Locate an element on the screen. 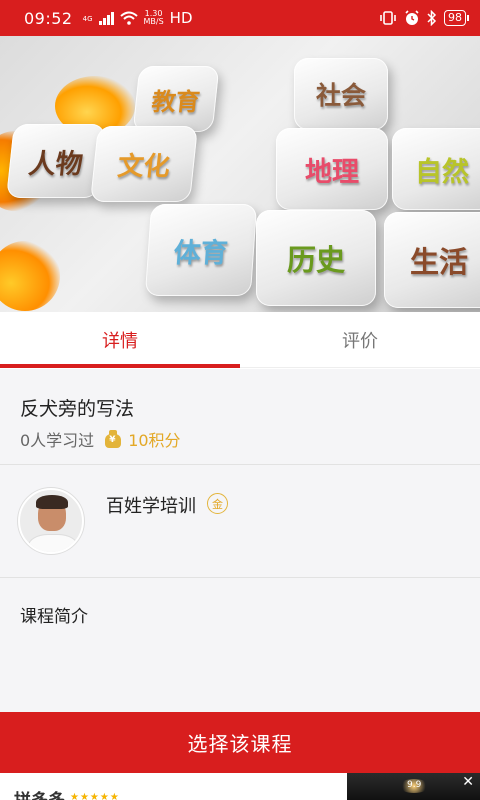 The width and height of the screenshot is (480, 800). ad-brand: 拼多多 is located at coordinates (39, 793).